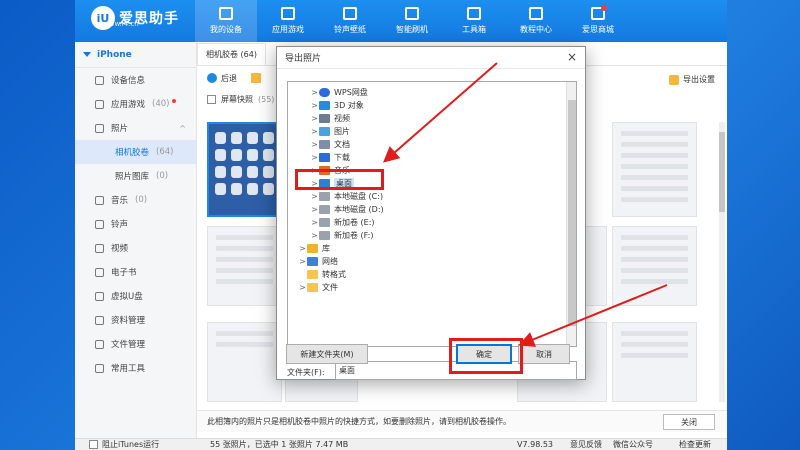 Image resolution: width=800 pixels, height=450 pixels. I want to click on grid-icon, so click(99, 368).